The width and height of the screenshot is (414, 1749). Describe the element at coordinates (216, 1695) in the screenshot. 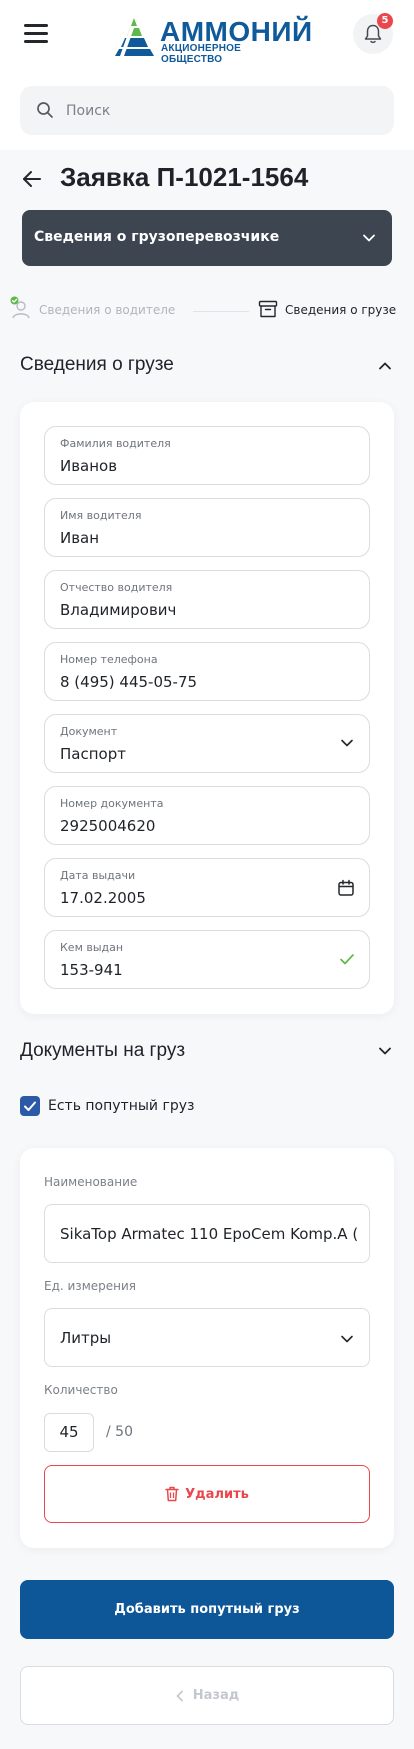

I see `back-button-label: Назад` at that location.